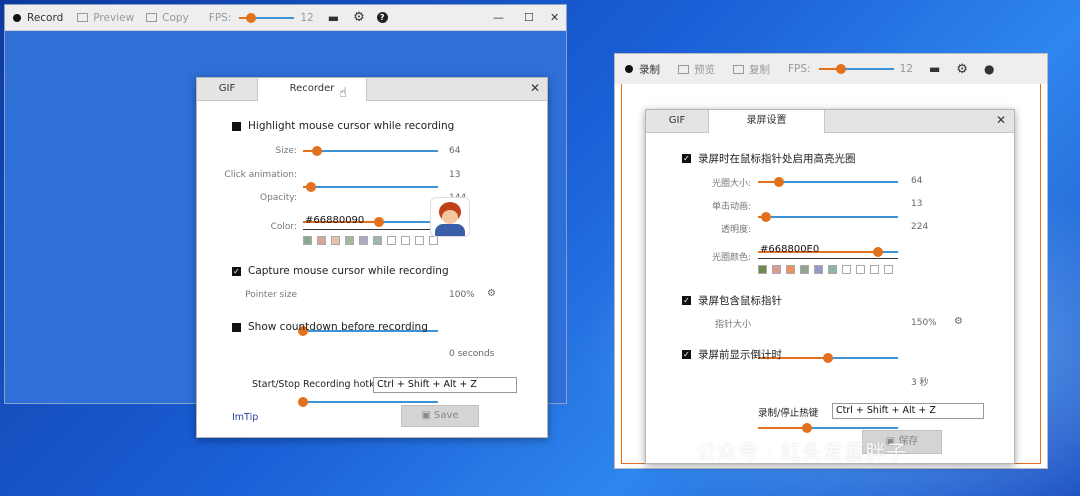  What do you see at coordinates (335, 220) in the screenshot?
I see `color-value: #66880090` at bounding box center [335, 220].